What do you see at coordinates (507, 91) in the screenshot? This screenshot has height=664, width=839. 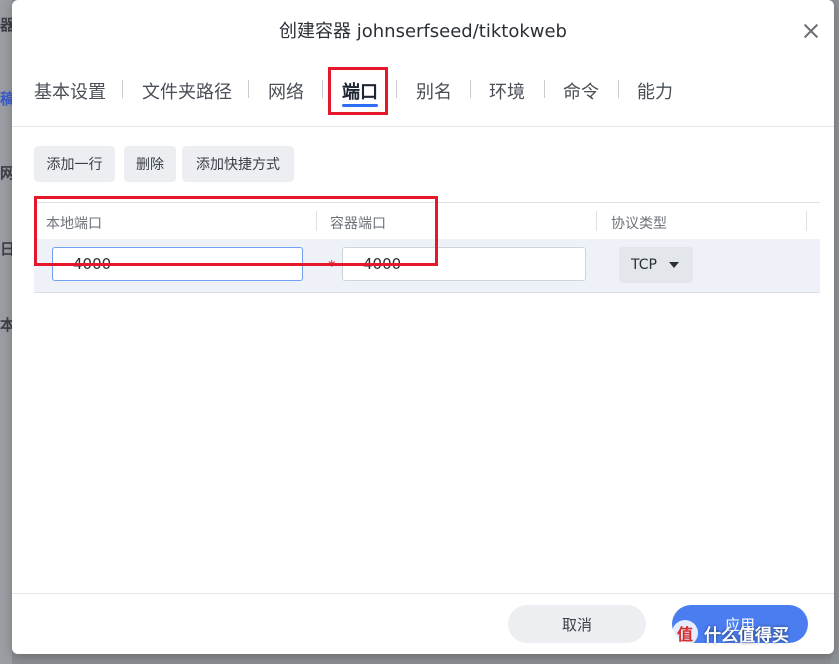 I see `tab-environment: 环境` at bounding box center [507, 91].